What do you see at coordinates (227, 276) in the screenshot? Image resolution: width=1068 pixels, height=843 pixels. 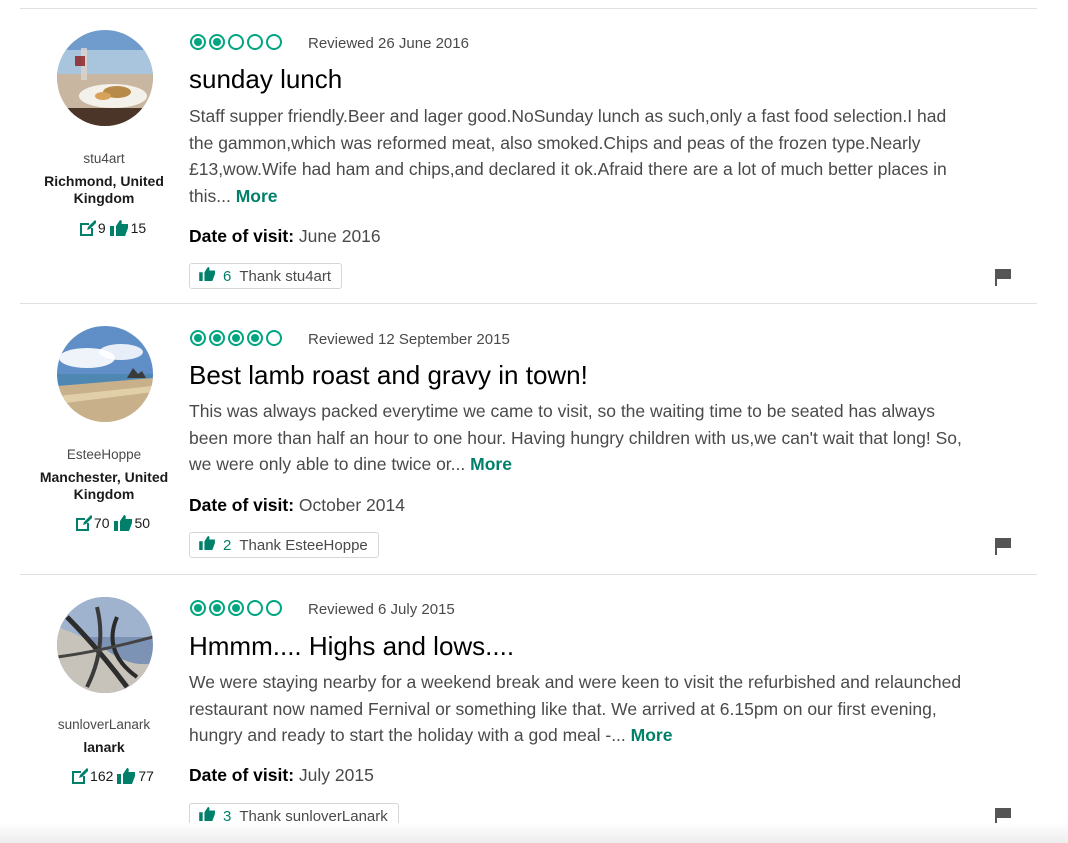 I see `thank-count: 6` at bounding box center [227, 276].